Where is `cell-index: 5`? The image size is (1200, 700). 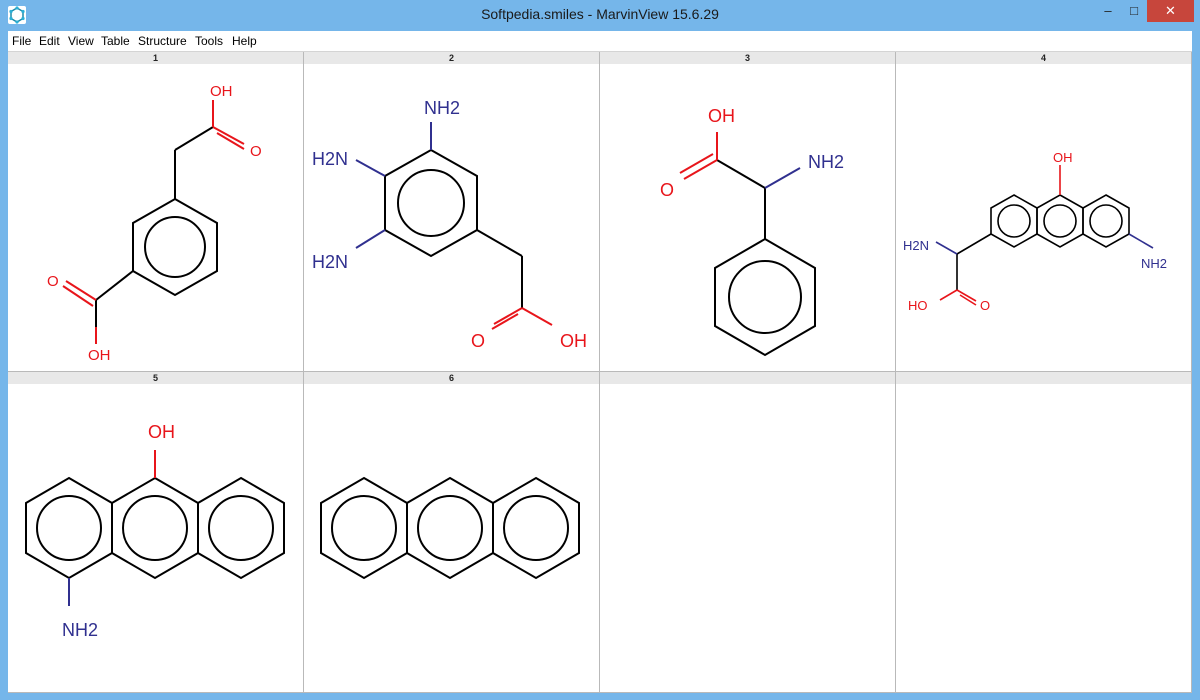 cell-index: 5 is located at coordinates (155, 378).